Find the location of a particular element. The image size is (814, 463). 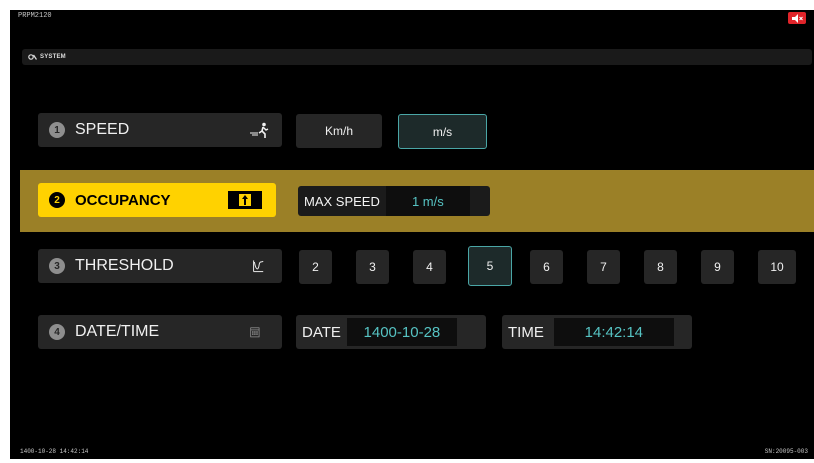

time-label: TIME is located at coordinates (526, 332).